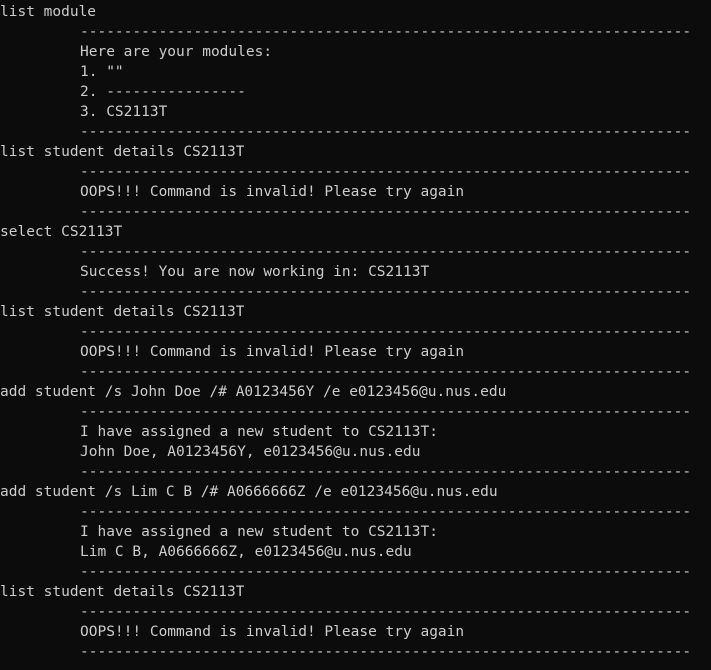 The image size is (711, 670). What do you see at coordinates (61, 232) in the screenshot?
I see `command-line: select CS2113T` at bounding box center [61, 232].